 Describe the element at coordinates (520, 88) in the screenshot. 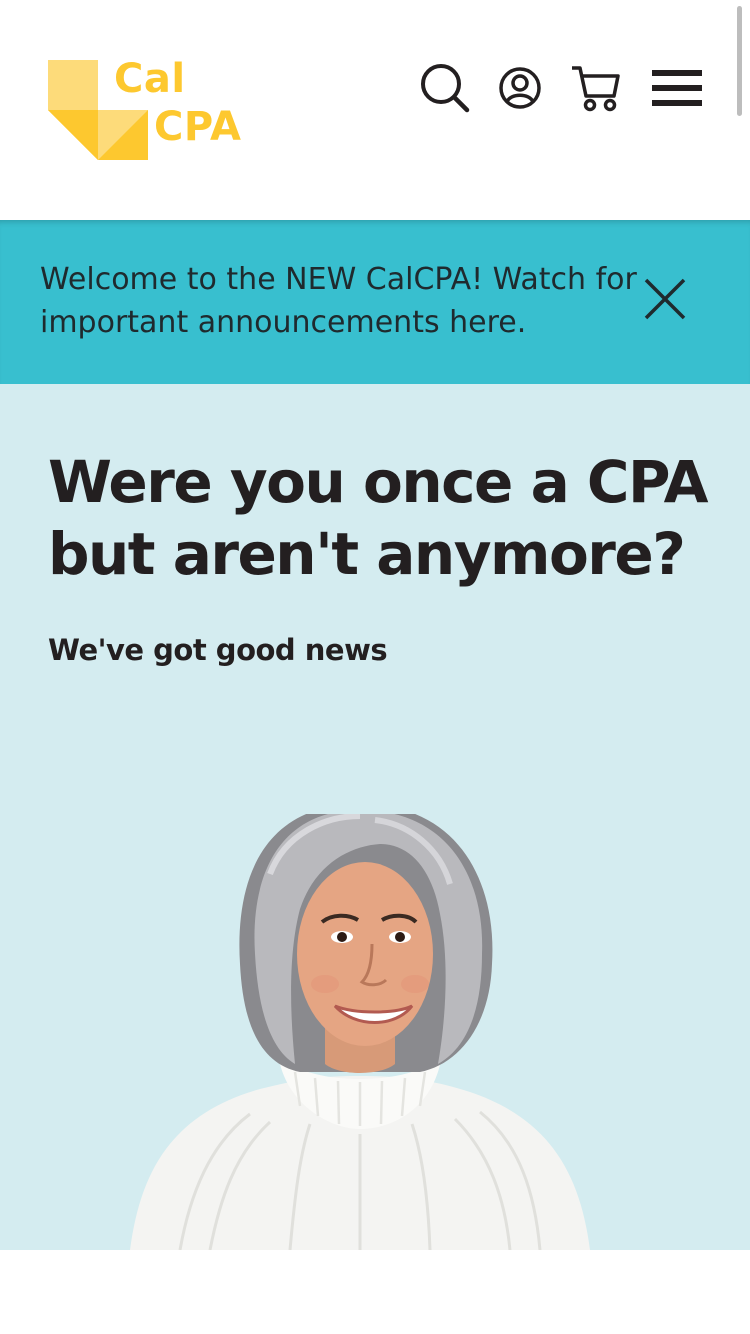

I see `account-icon` at that location.